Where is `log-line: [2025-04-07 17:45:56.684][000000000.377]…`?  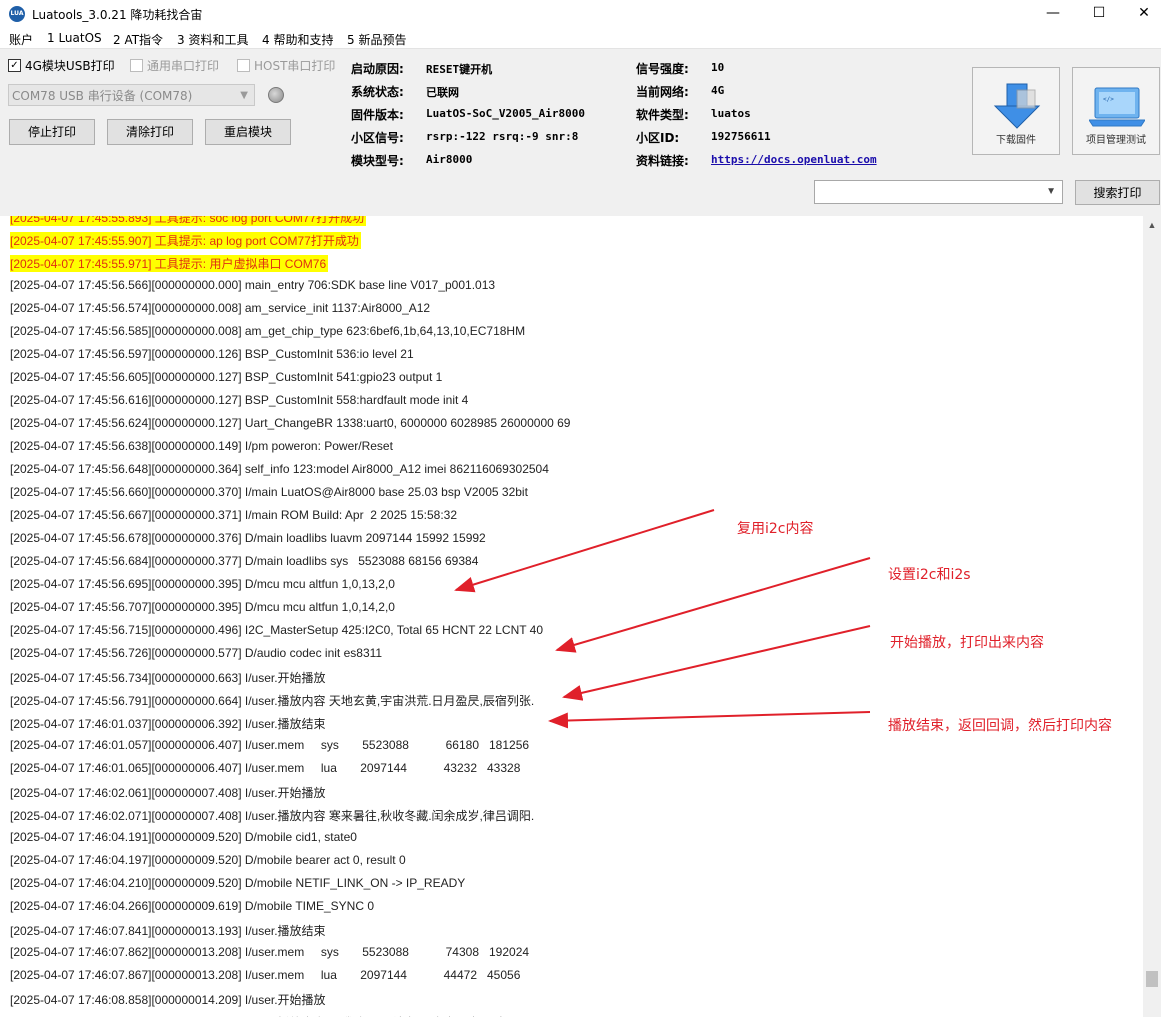 log-line: [2025-04-07 17:45:56.684][000000000.377]… is located at coordinates (244, 561).